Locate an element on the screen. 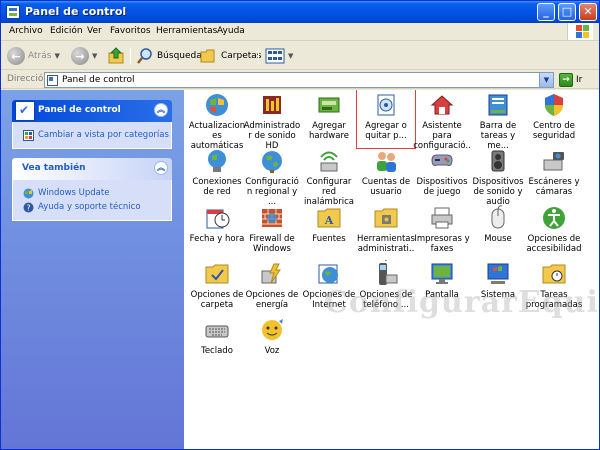 This screenshot has width=600, height=450. folders-button: Carpetas is located at coordinates (230, 56).